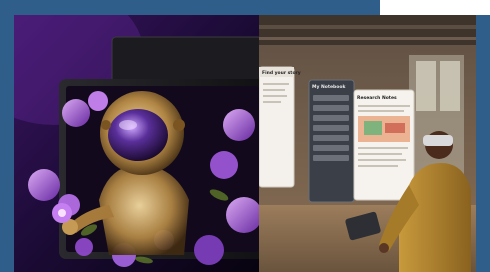  What do you see at coordinates (281, 73) in the screenshot?
I see `left-window-title: Find your story` at bounding box center [281, 73].